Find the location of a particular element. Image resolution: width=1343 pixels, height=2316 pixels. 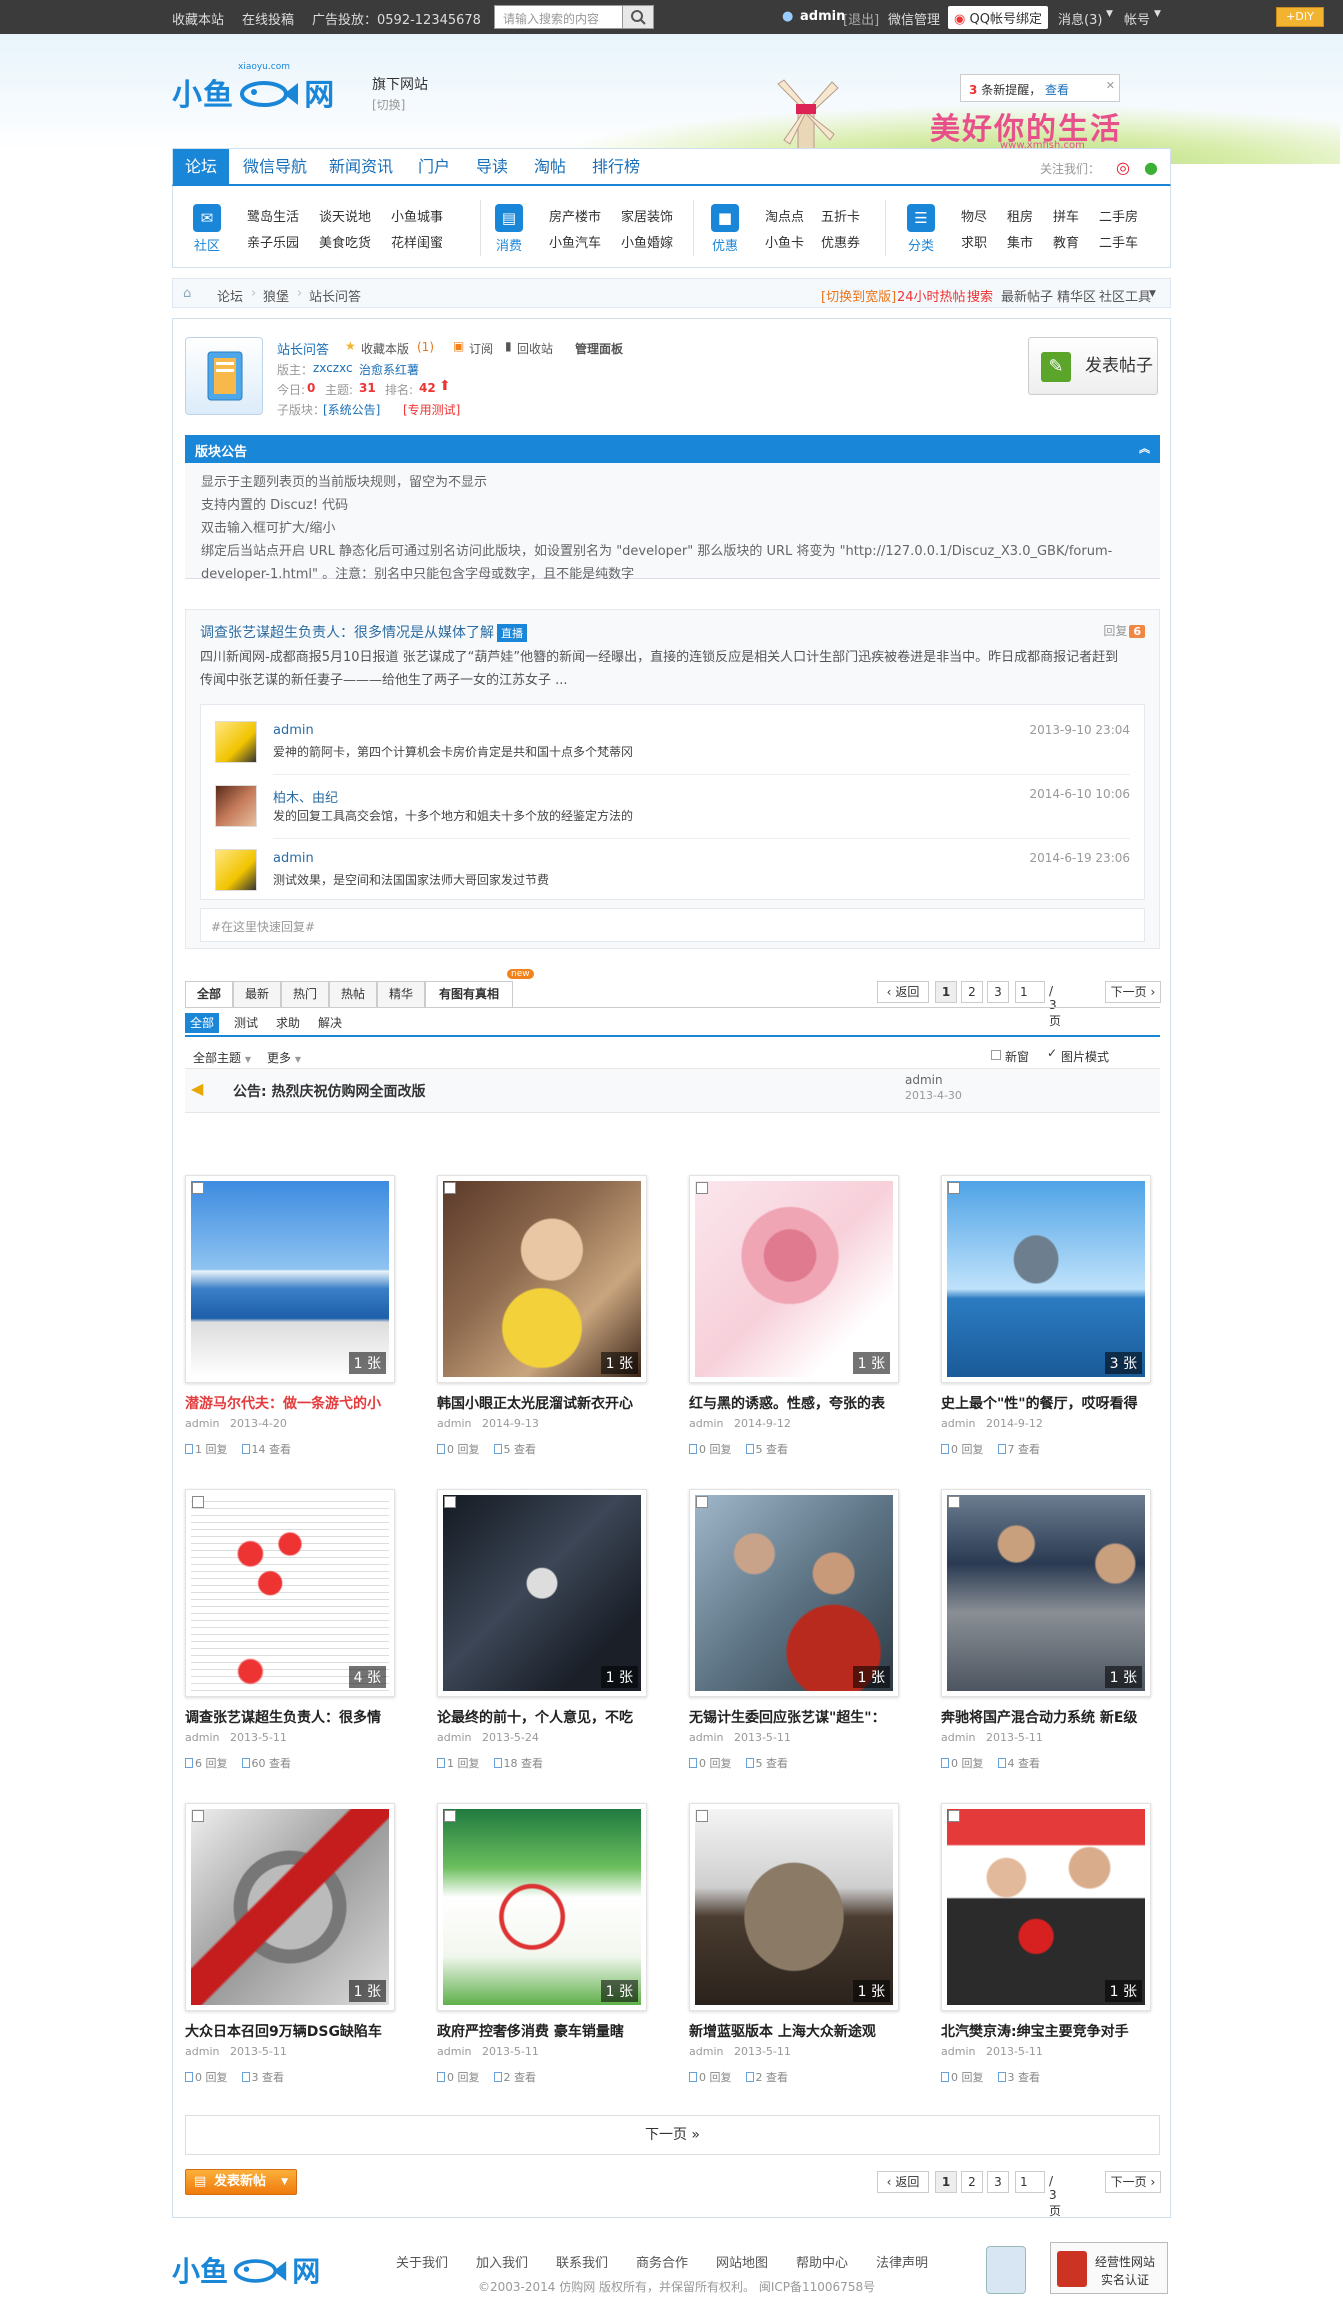

subnav-link: 鹭岛生活 is located at coordinates (273, 215).